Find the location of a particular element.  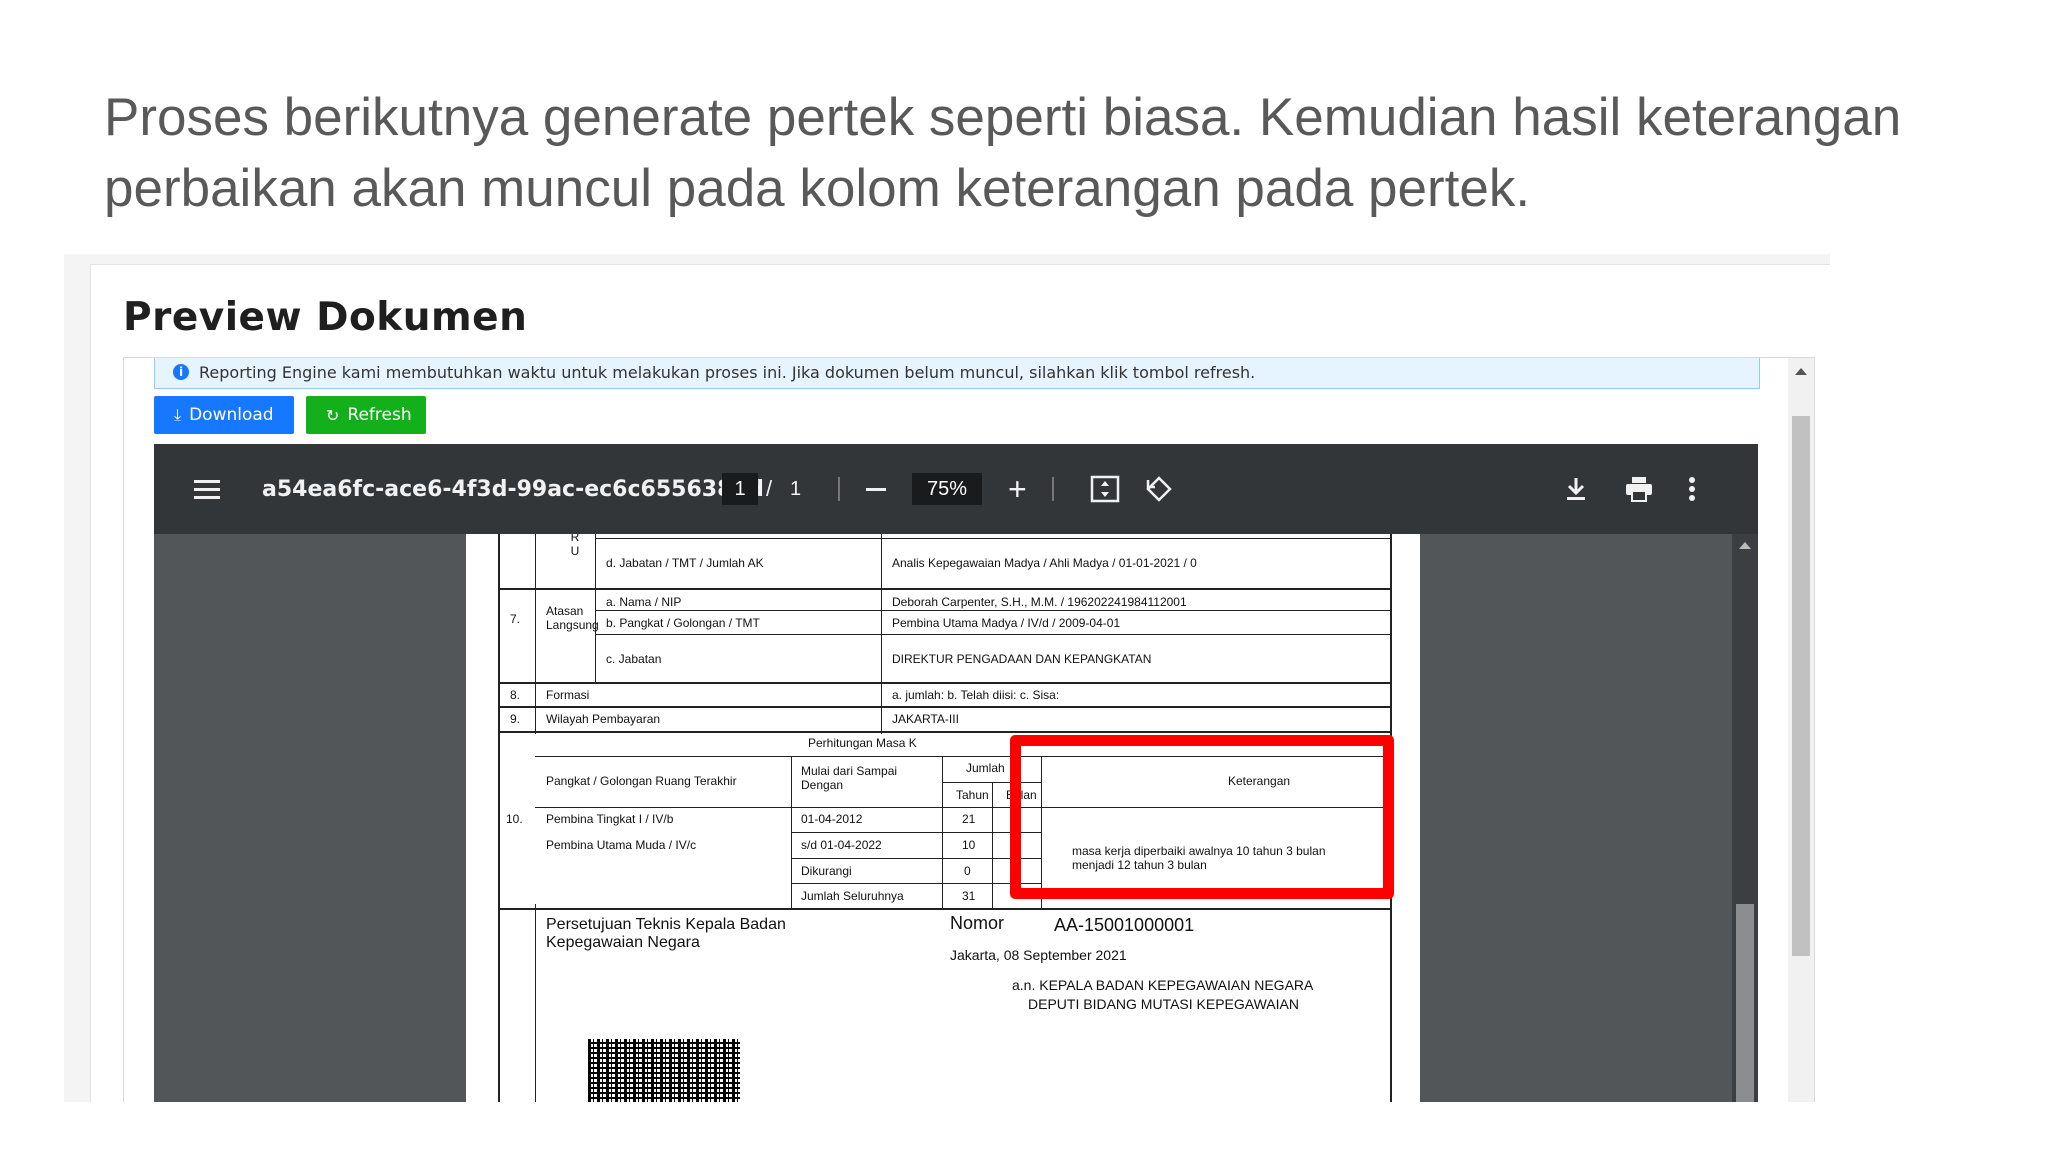

row-label: Wilayah Pembayaran is located at coordinates (603, 719).